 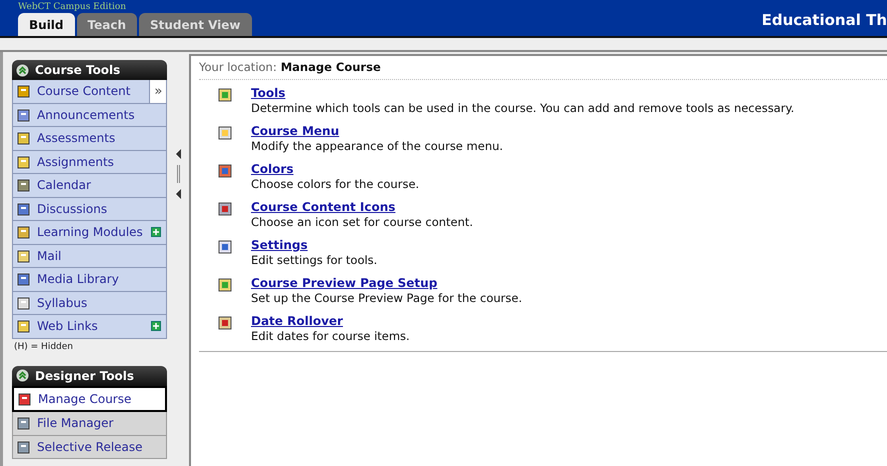 I want to click on tool-description: Choose colors for the course., so click(x=335, y=184).